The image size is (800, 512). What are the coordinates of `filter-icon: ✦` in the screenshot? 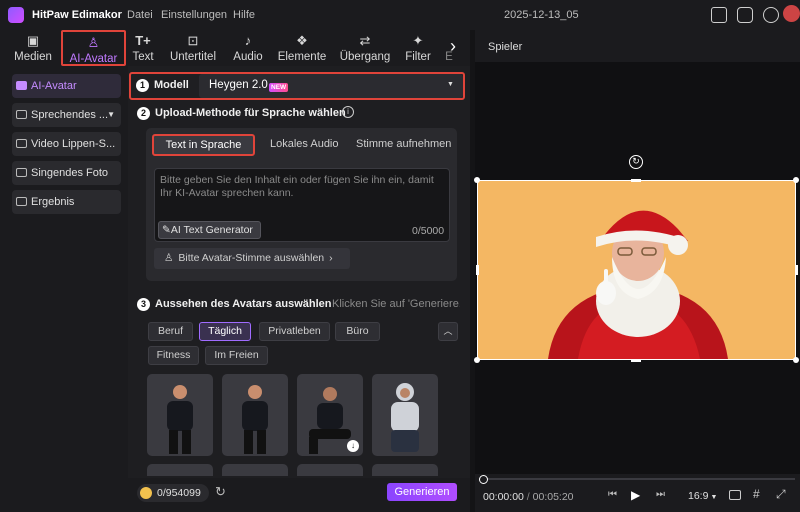 It's located at (418, 40).